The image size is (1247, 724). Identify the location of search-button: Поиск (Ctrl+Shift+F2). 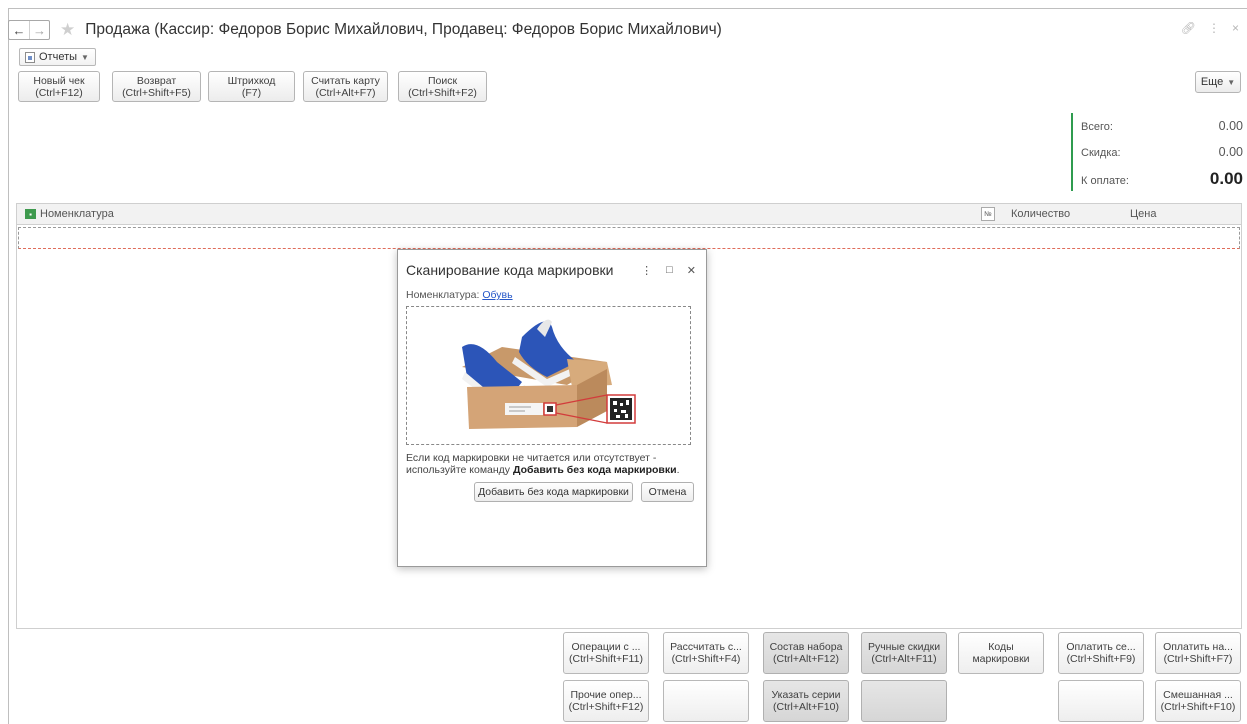
(442, 86).